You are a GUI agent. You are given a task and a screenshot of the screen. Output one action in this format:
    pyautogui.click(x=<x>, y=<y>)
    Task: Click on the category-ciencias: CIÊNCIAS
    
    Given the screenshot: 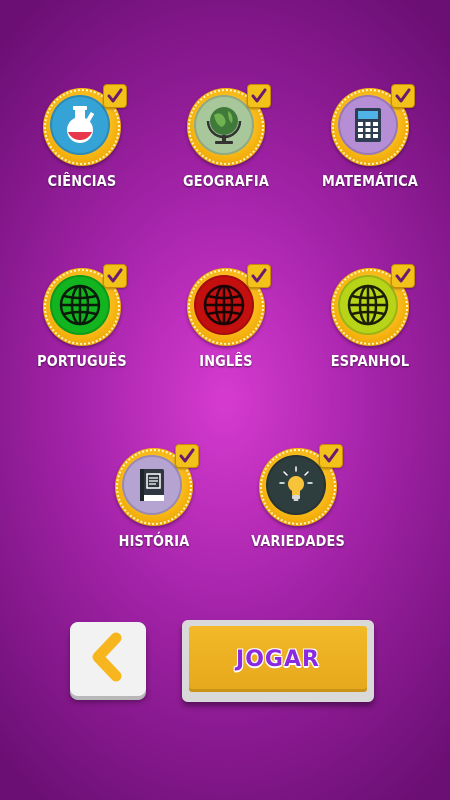 What is the action you would take?
    pyautogui.click(x=82, y=137)
    